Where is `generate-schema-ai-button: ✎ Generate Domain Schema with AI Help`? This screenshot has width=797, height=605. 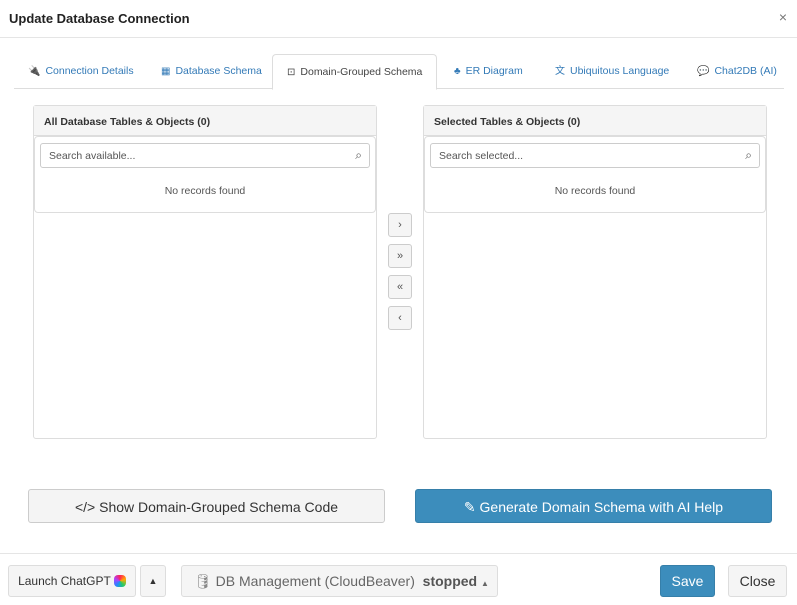 generate-schema-ai-button: ✎ Generate Domain Schema with AI Help is located at coordinates (593, 506).